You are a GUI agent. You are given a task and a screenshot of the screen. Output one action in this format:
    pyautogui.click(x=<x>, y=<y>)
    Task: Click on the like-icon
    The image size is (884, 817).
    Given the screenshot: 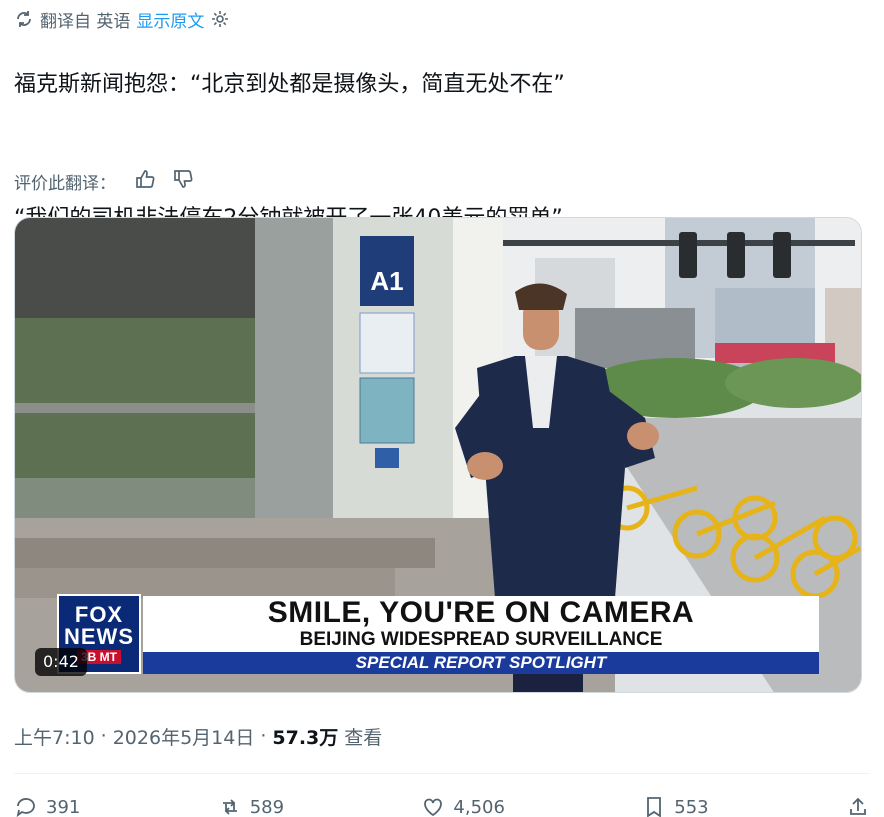 What is the action you would take?
    pyautogui.click(x=433, y=806)
    